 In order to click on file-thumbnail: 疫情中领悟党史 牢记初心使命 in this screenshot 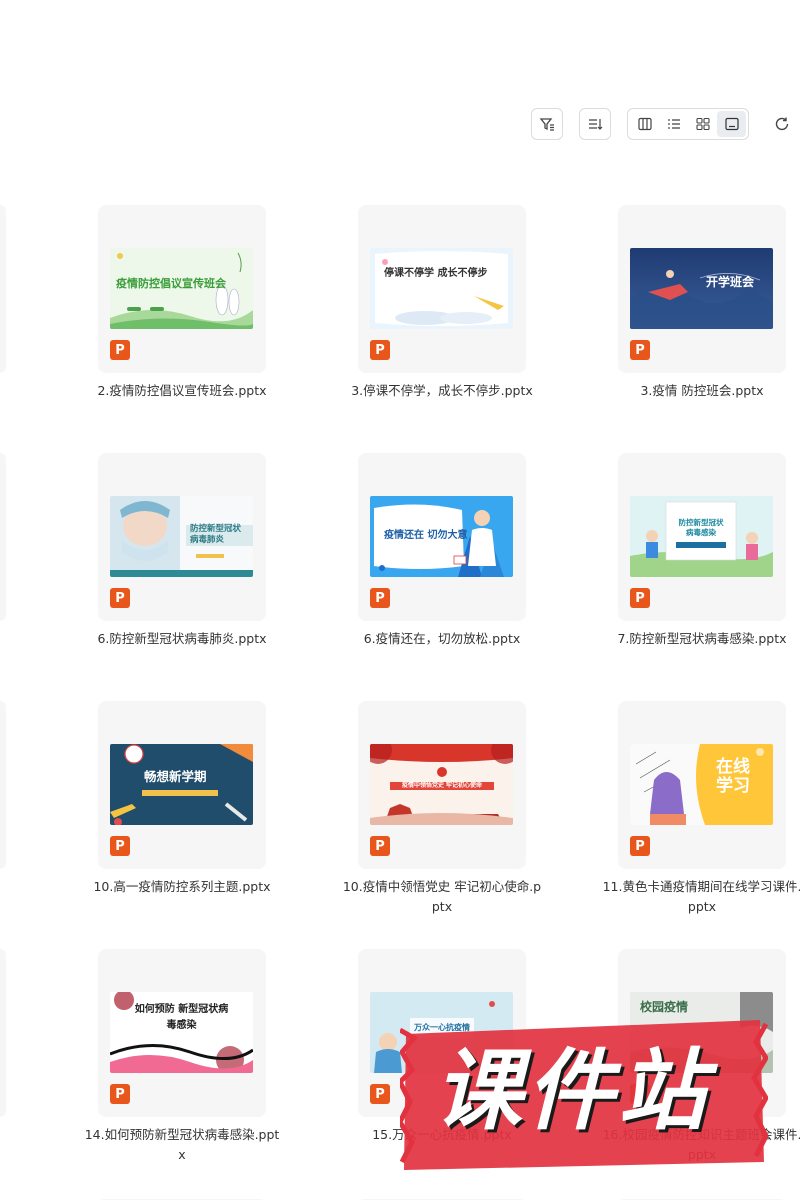, I will do `click(441, 784)`.